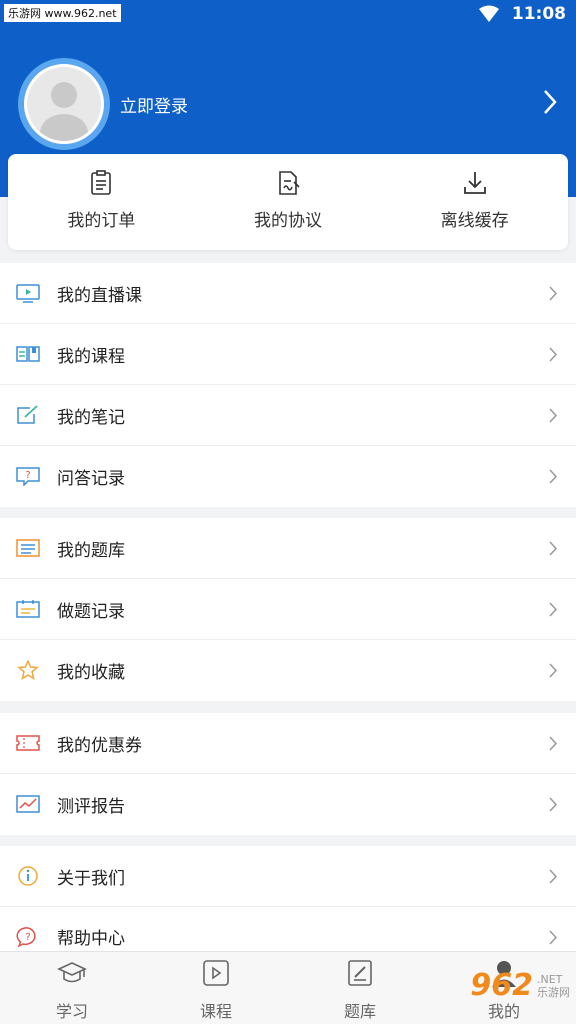  What do you see at coordinates (28, 548) in the screenshot?
I see `question-bank-icon` at bounding box center [28, 548].